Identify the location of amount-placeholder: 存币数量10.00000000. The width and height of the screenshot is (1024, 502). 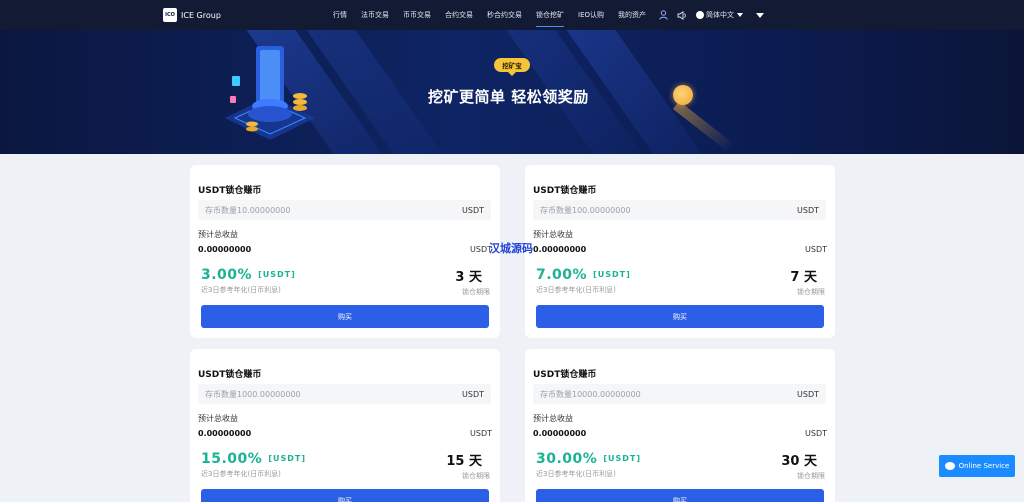
(248, 210).